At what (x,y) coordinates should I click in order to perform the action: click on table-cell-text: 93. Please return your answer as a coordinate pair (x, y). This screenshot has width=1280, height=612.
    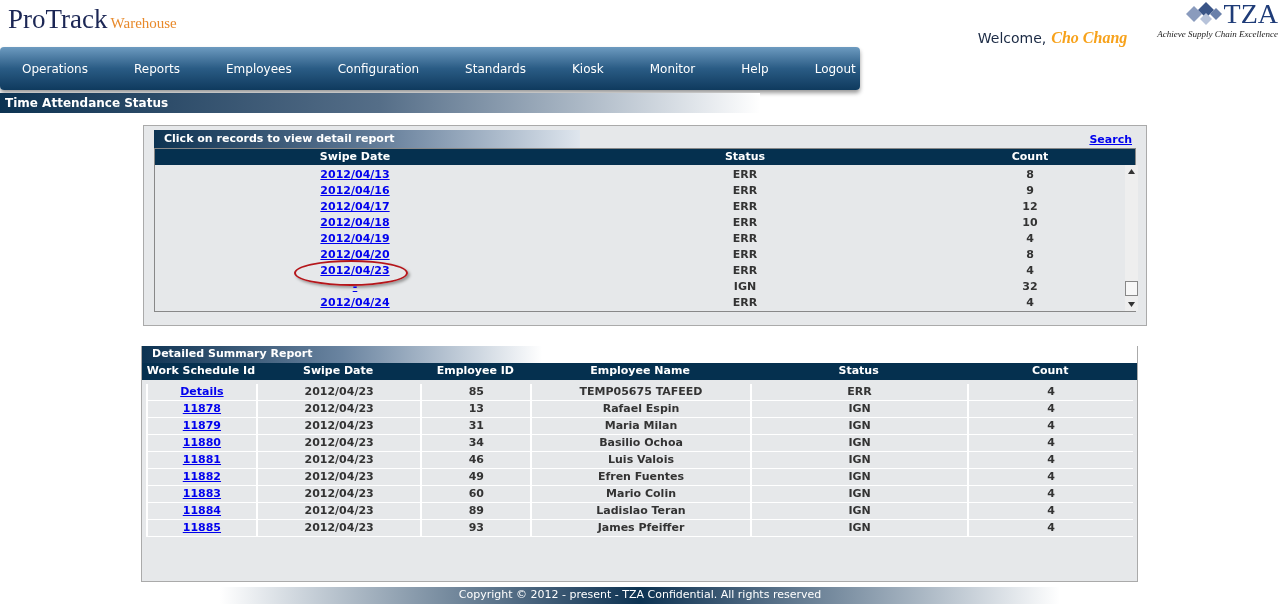
    Looking at the image, I should click on (476, 527).